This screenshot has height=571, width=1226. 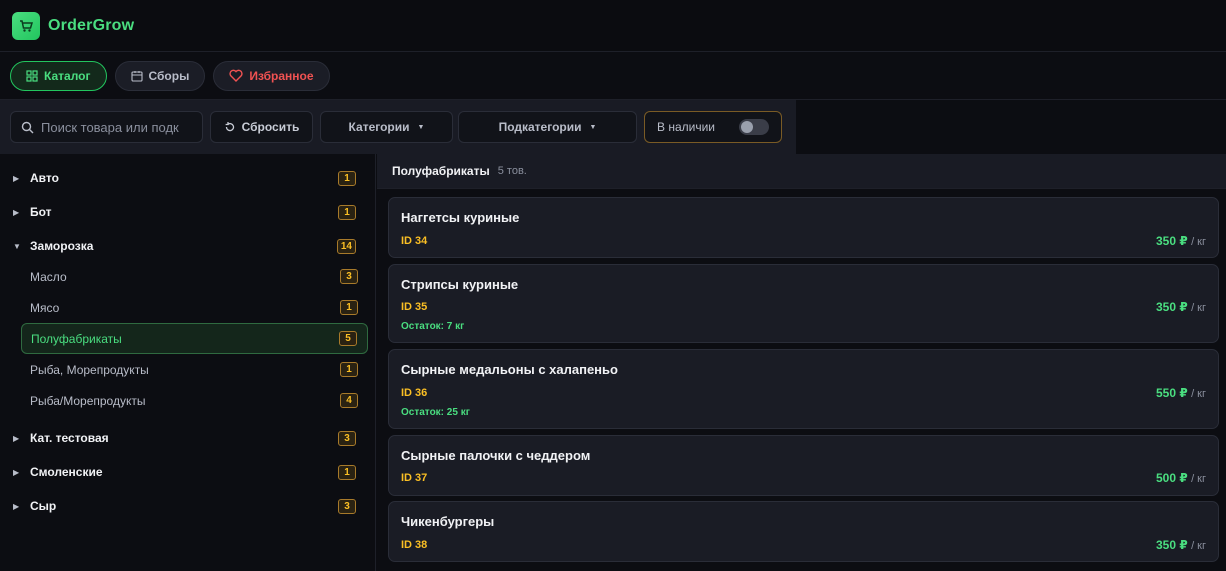 I want to click on stock-remaining: Остаток: 25 кг, so click(x=435, y=412).